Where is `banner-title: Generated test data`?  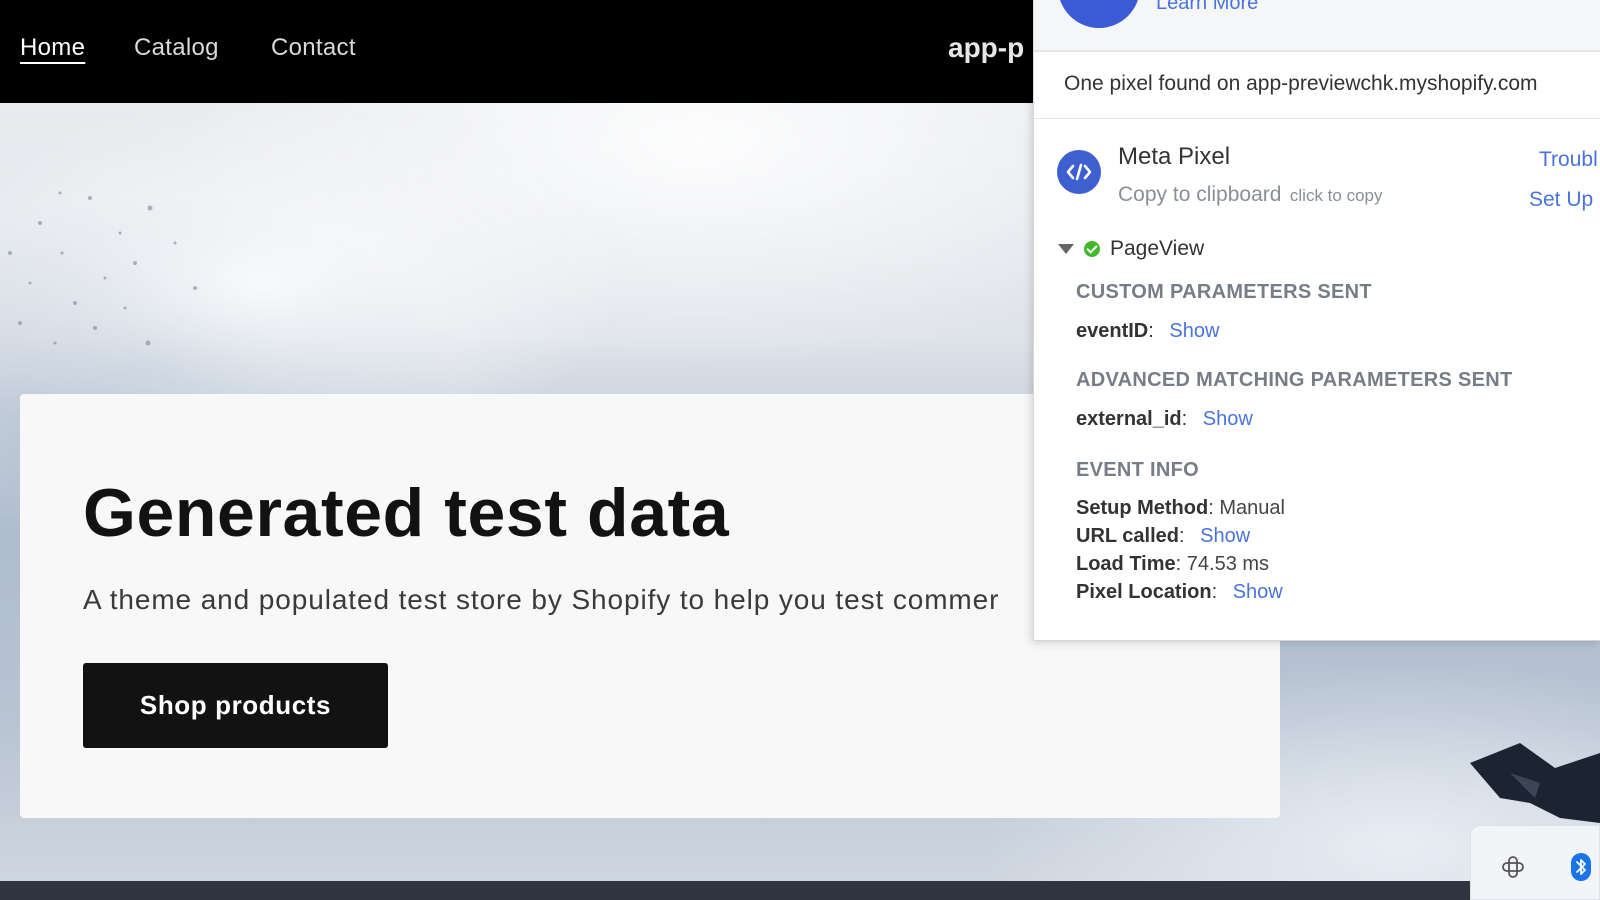
banner-title: Generated test data is located at coordinates (406, 513).